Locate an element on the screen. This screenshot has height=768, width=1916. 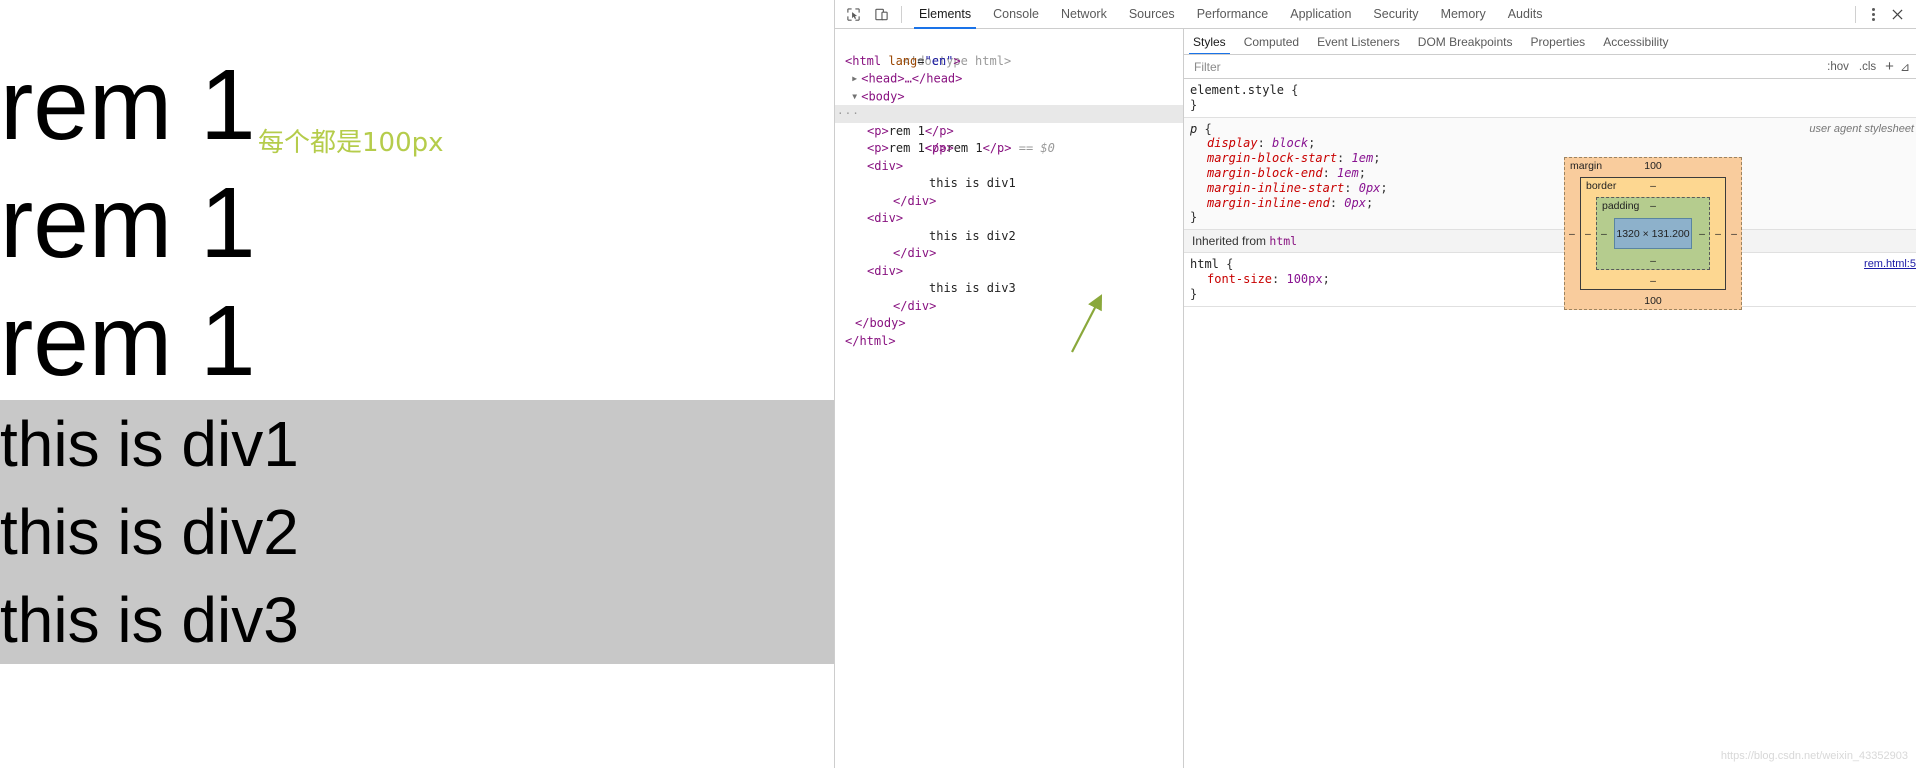
dom-div3-close-text: </div> is located at coordinates (915, 305).